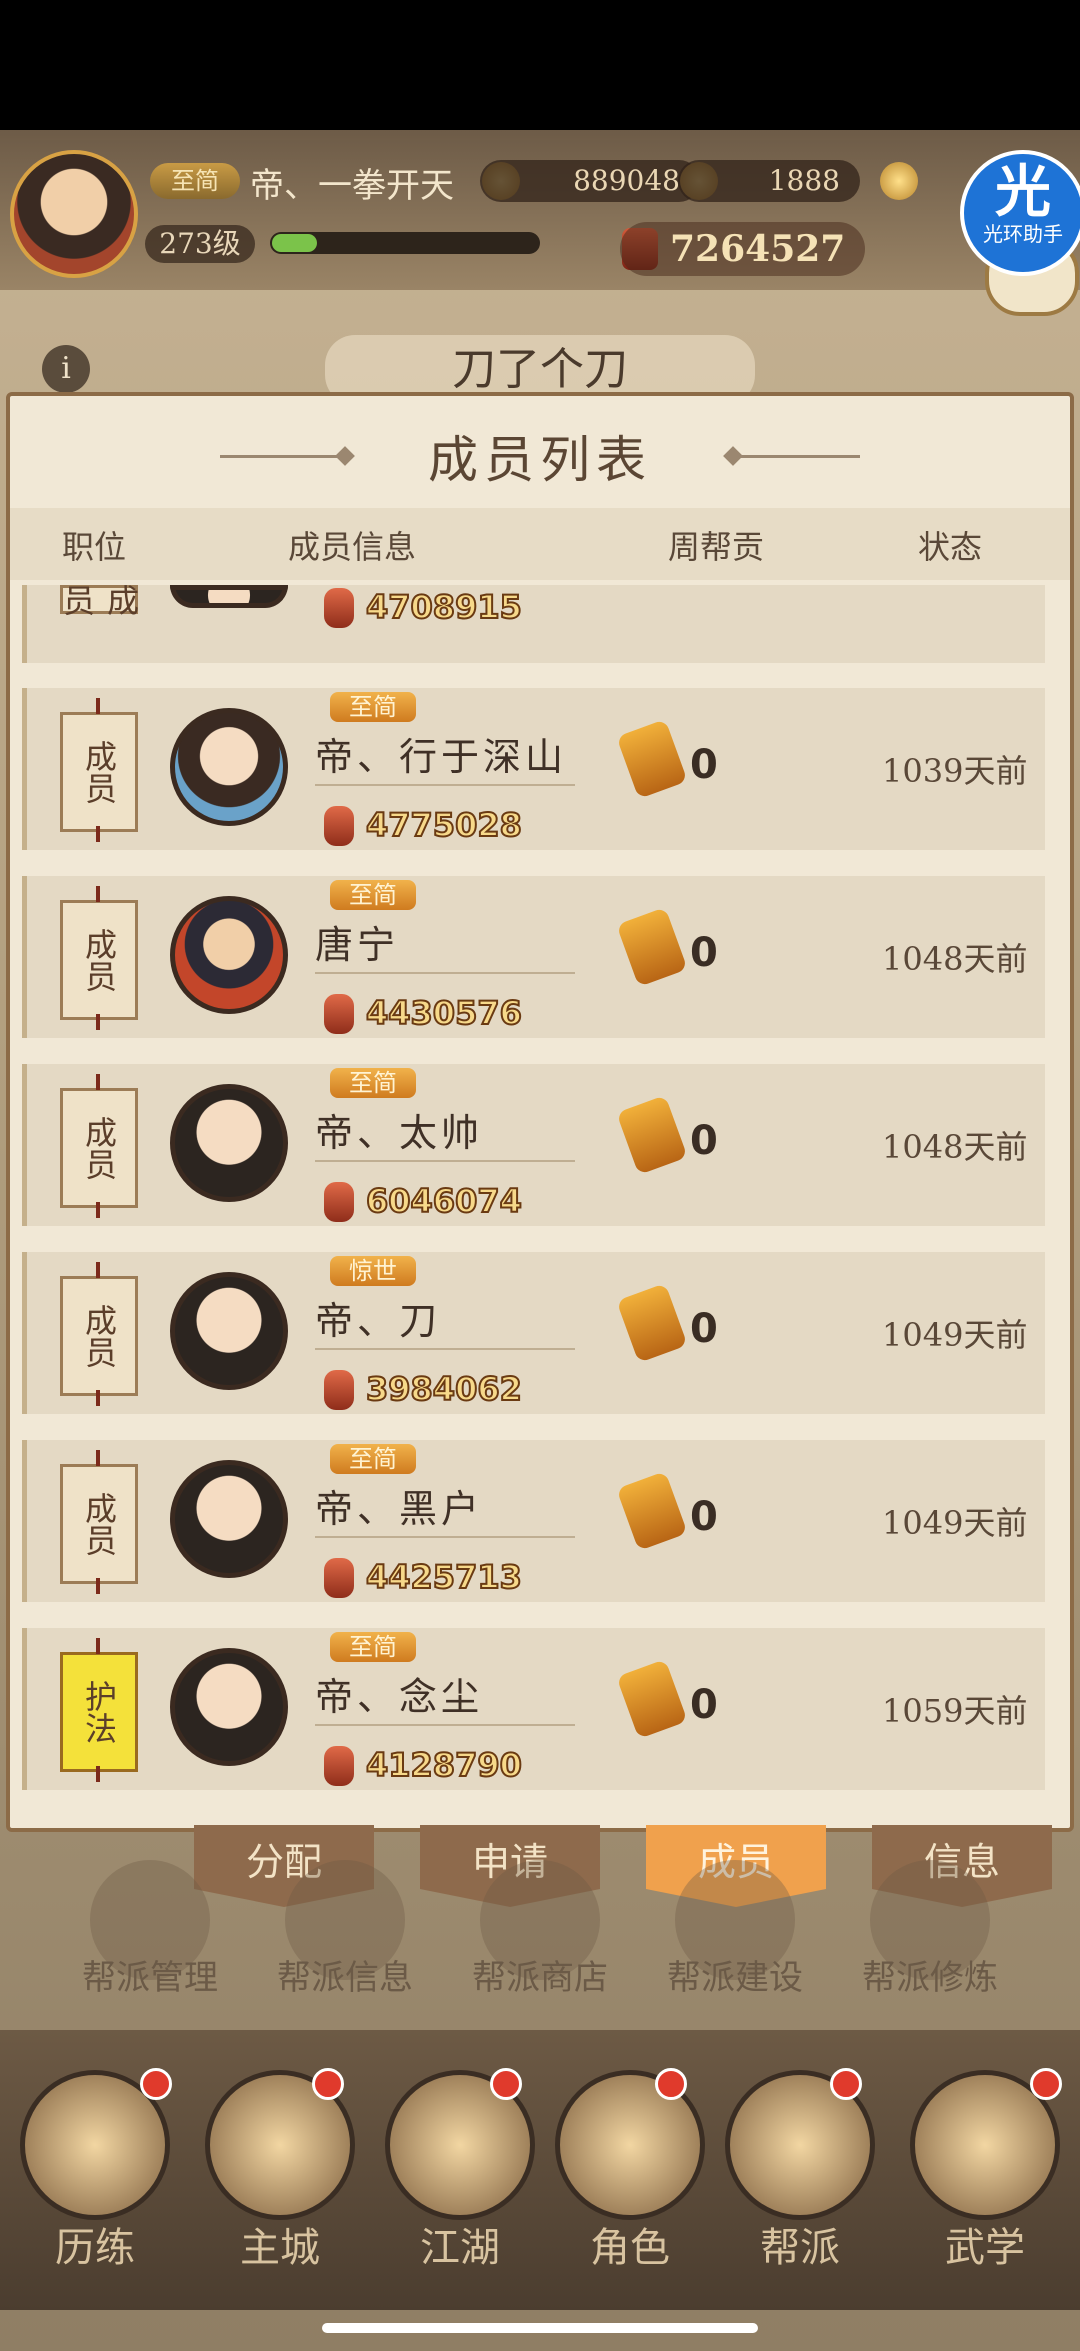 Image resolution: width=1080 pixels, height=2351 pixels. Describe the element at coordinates (540, 2328) in the screenshot. I see `home-indicator` at that location.